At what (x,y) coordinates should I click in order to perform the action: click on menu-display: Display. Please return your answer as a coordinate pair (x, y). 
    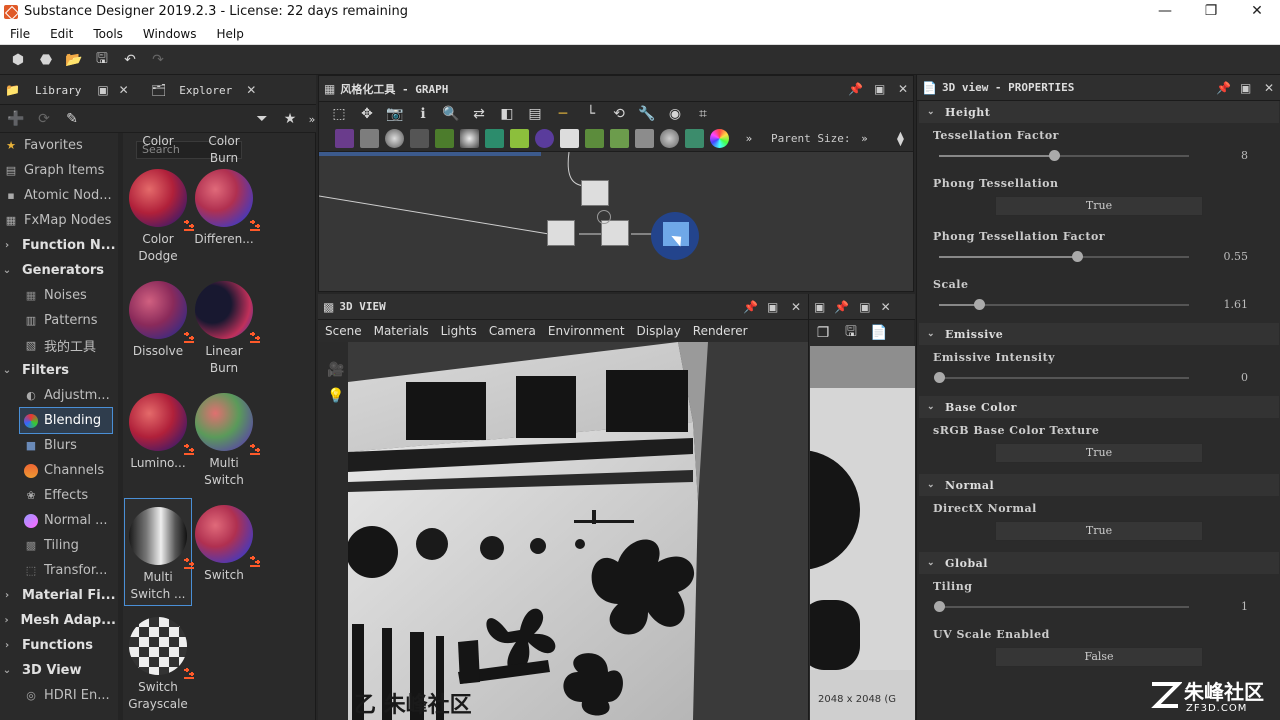
    Looking at the image, I should click on (659, 331).